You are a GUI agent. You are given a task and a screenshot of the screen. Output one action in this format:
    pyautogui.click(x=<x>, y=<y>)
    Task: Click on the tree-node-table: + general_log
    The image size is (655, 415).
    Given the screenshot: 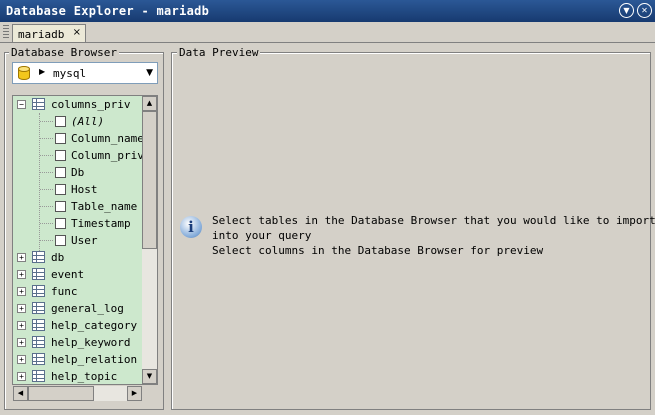 What is the action you would take?
    pyautogui.click(x=78, y=308)
    